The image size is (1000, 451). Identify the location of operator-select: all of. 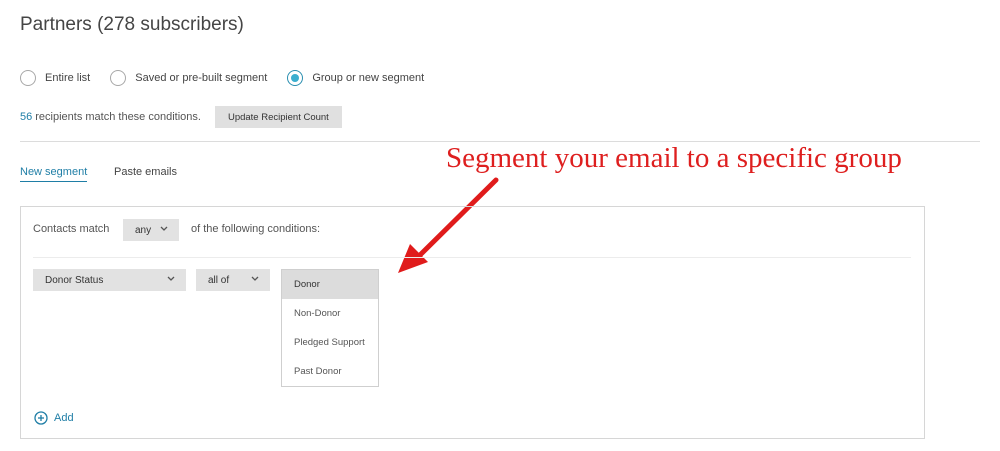
(233, 280).